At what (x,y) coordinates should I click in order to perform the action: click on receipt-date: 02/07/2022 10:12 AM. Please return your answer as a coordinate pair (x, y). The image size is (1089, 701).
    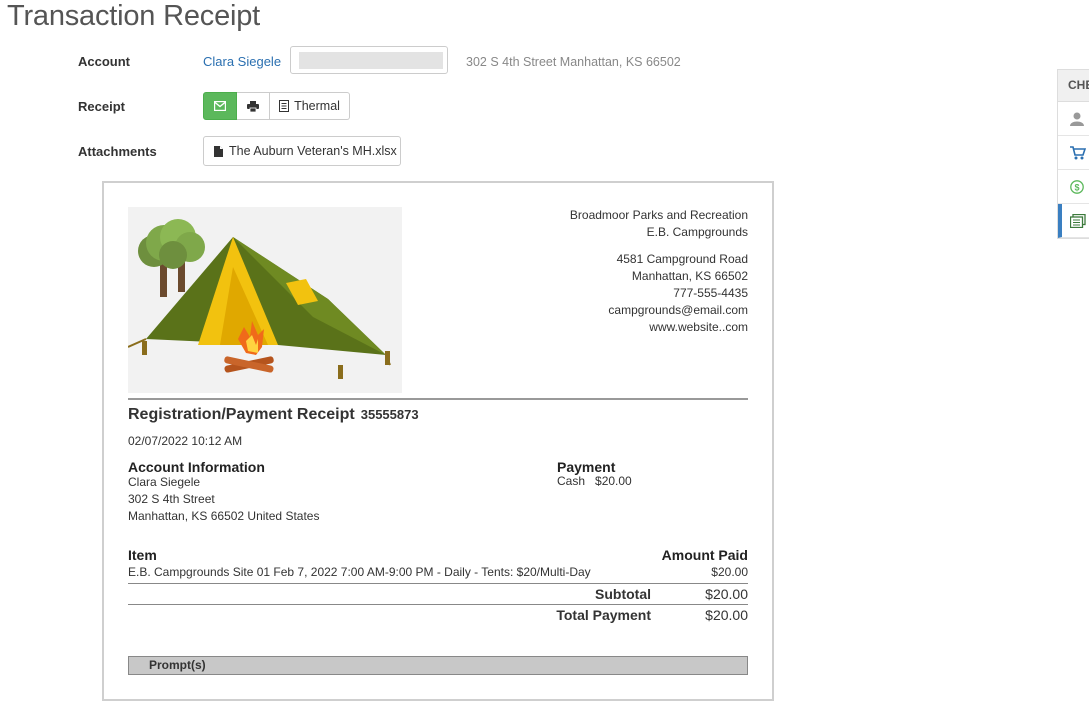
    Looking at the image, I should click on (185, 441).